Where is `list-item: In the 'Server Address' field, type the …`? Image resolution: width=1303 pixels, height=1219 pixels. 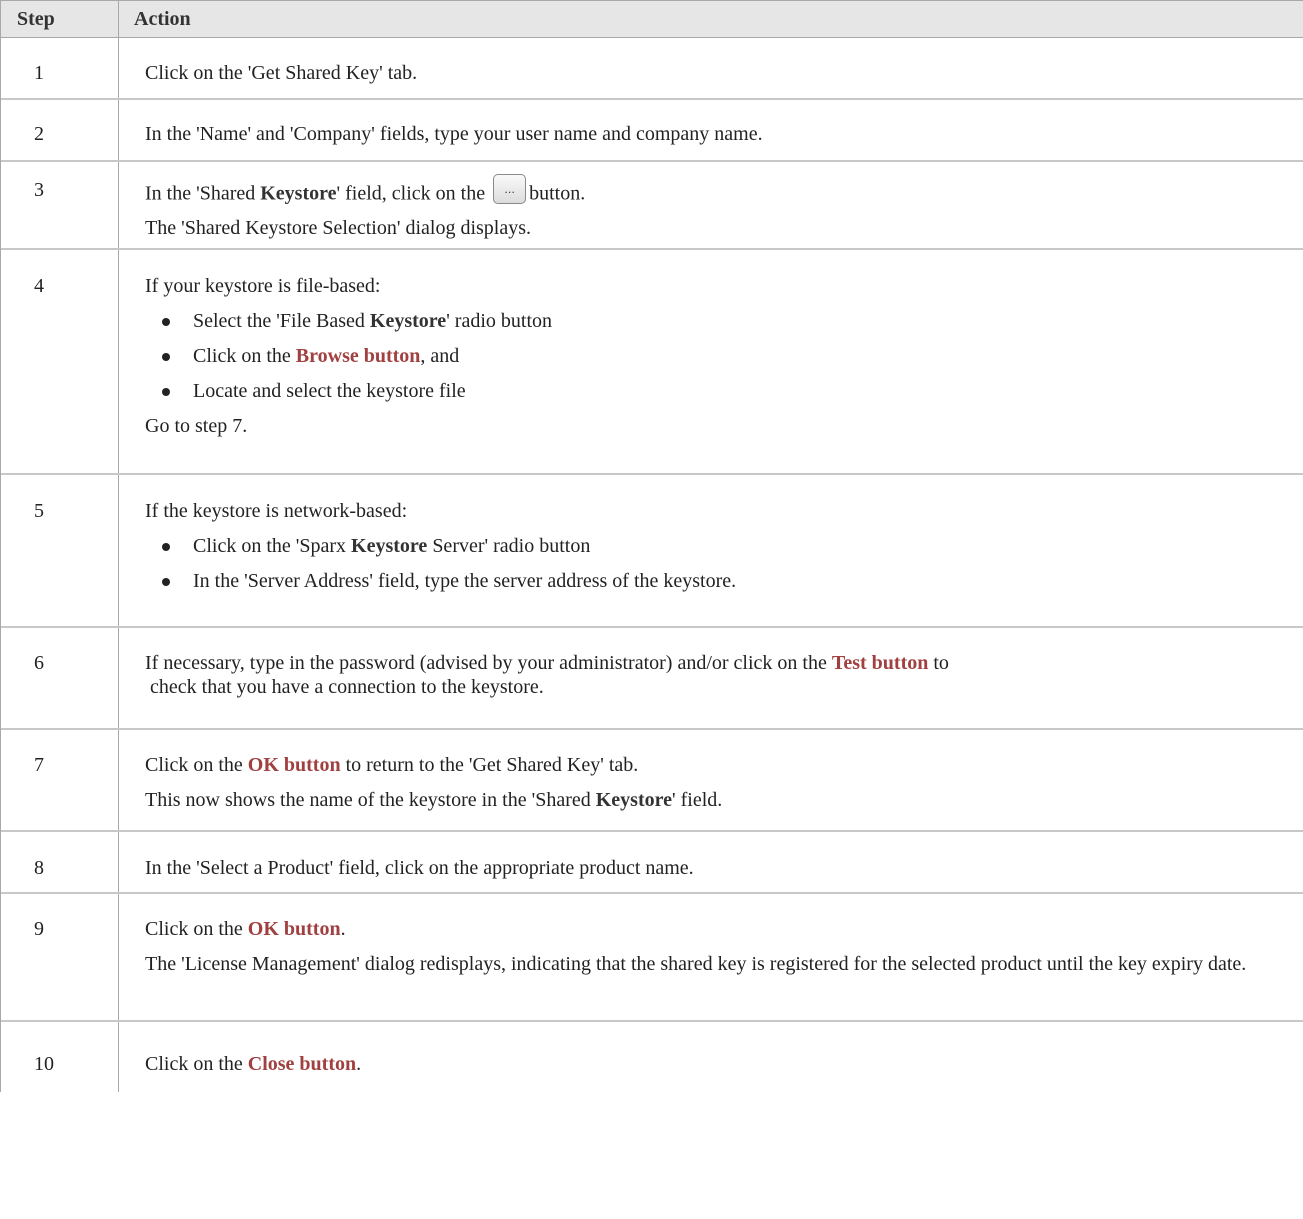 list-item: In the 'Server Address' field, type the … is located at coordinates (714, 581).